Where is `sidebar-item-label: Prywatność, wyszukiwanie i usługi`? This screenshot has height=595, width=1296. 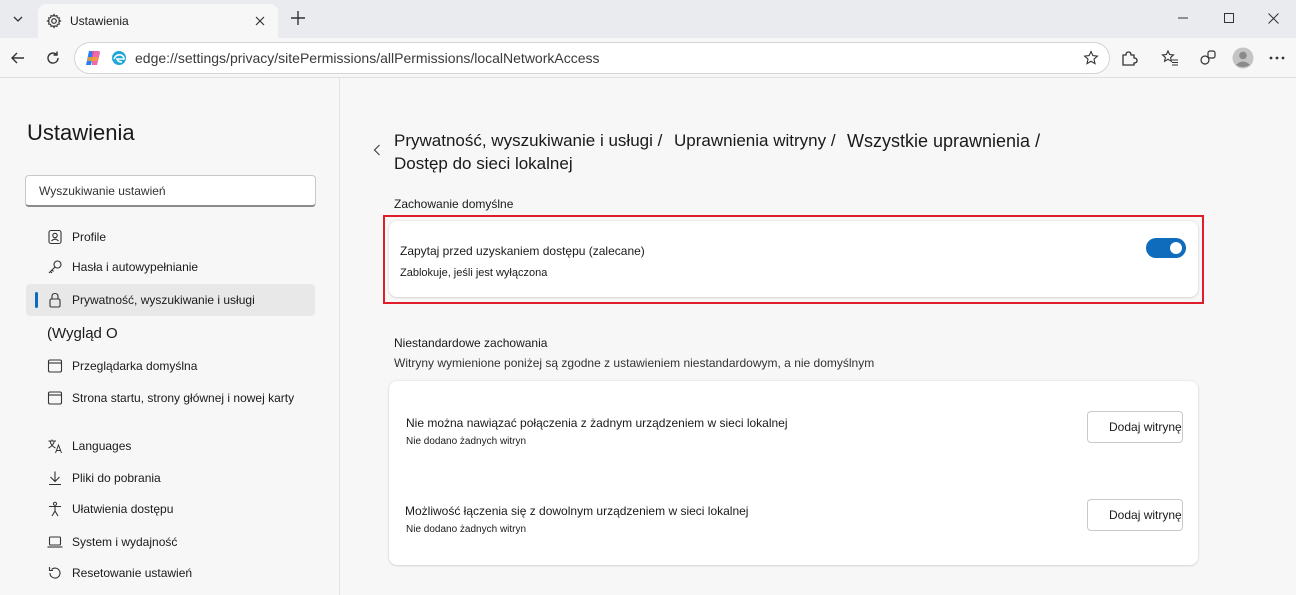
sidebar-item-label: Prywatność, wyszukiwanie i usługi is located at coordinates (163, 300).